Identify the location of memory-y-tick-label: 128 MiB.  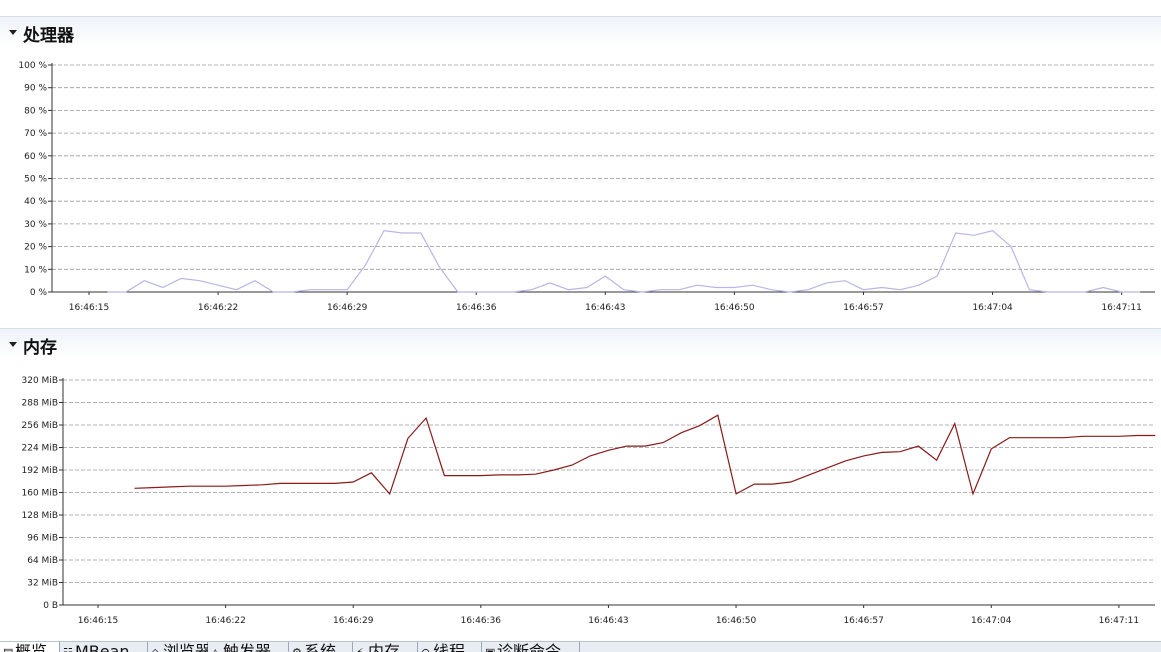
(40, 516).